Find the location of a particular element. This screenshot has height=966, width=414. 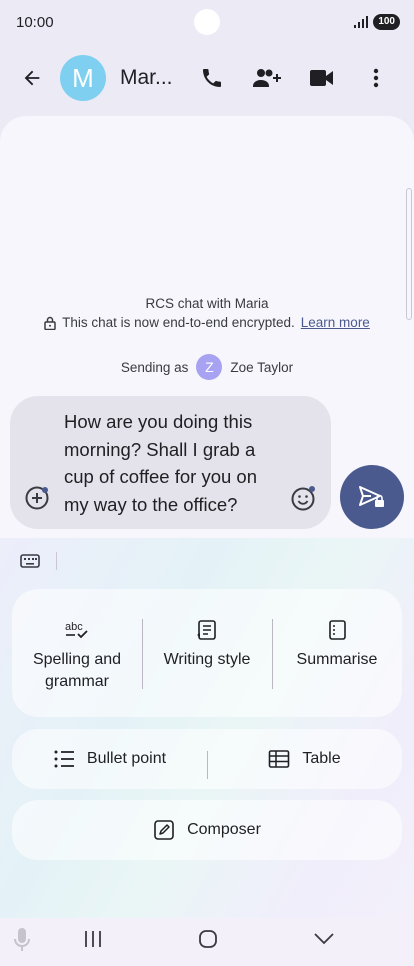

camera-cutout is located at coordinates (207, 22).